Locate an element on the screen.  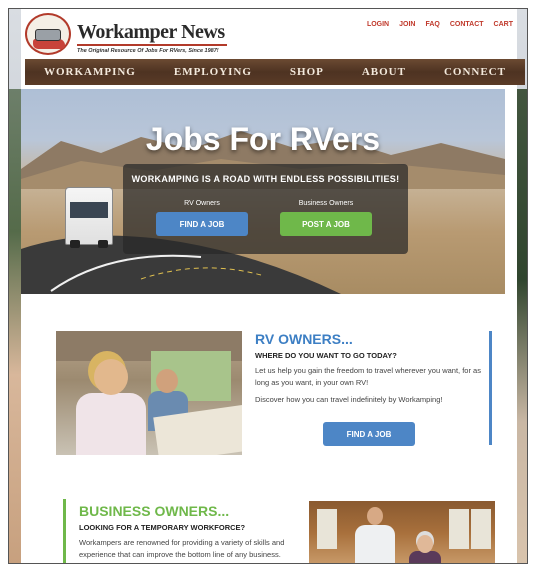
cart-link: CART is located at coordinates (503, 24).